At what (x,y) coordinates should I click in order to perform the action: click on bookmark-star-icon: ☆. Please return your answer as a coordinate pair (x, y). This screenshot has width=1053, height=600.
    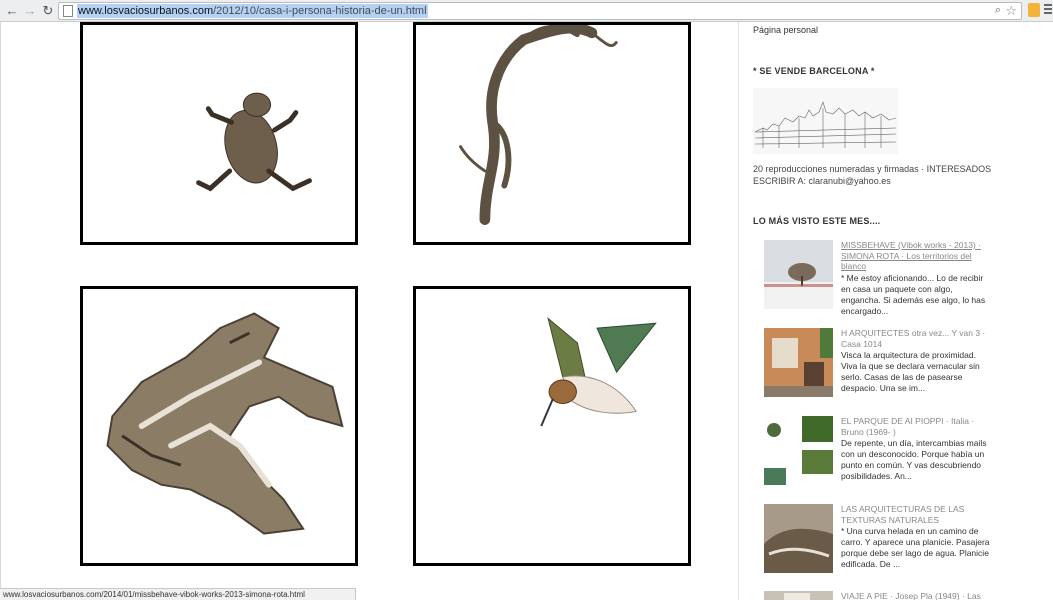
    Looking at the image, I should click on (1011, 11).